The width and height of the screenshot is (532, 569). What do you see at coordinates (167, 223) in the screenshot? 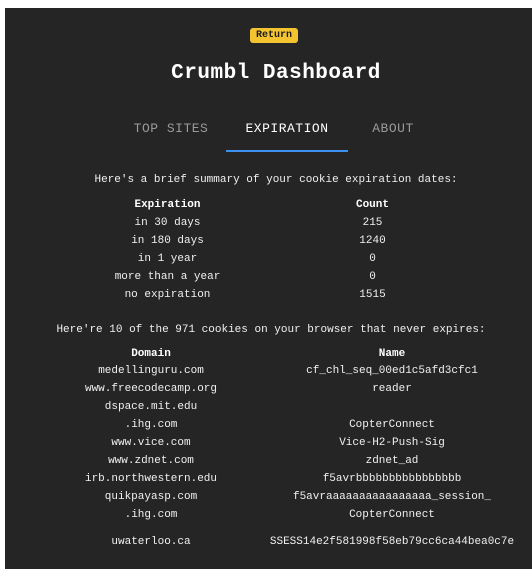
I see `expiration-cell: in 30 days` at bounding box center [167, 223].